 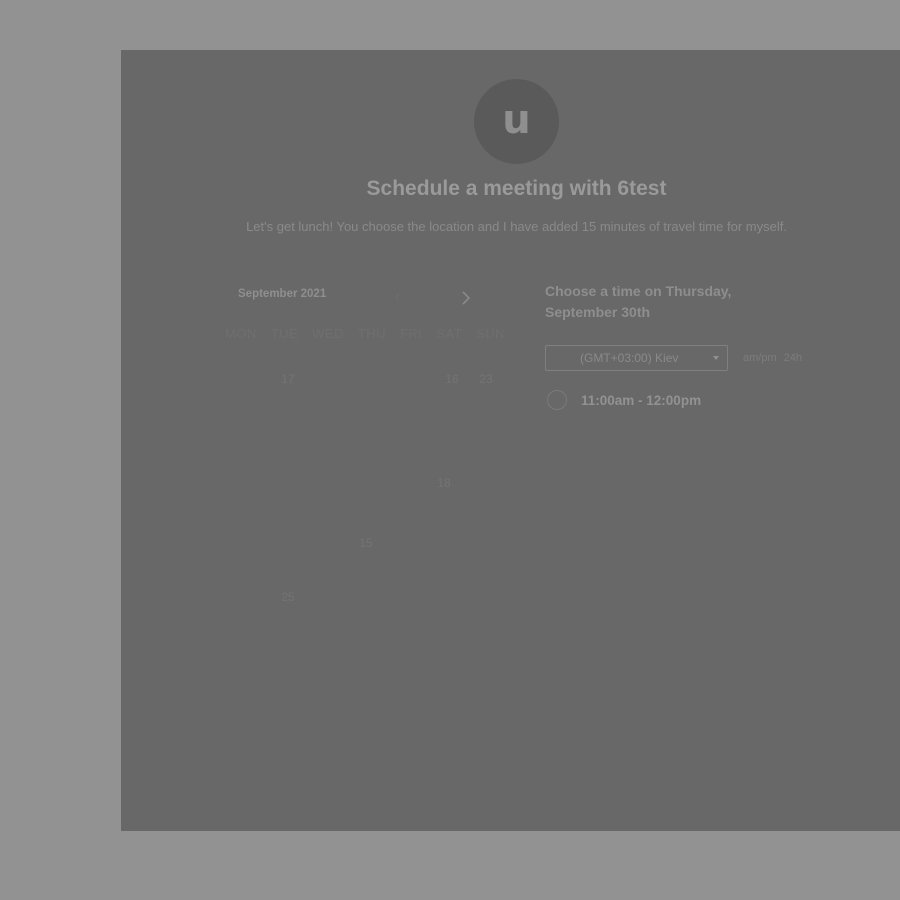 I want to click on time-format-toggle: am/pm 24h, so click(x=774, y=358).